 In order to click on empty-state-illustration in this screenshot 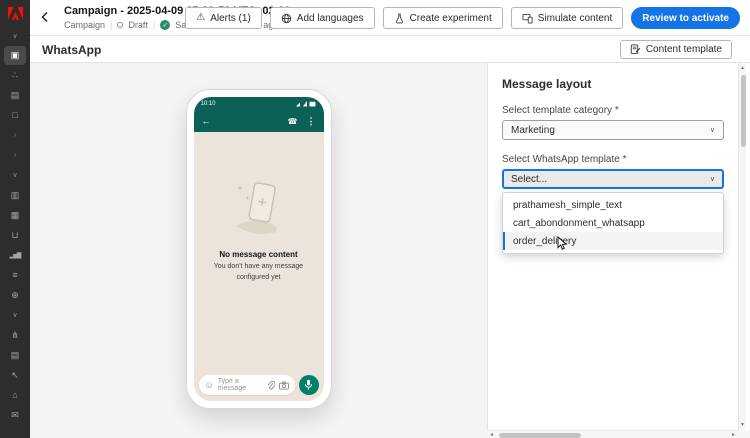, I will do `click(256, 208)`.